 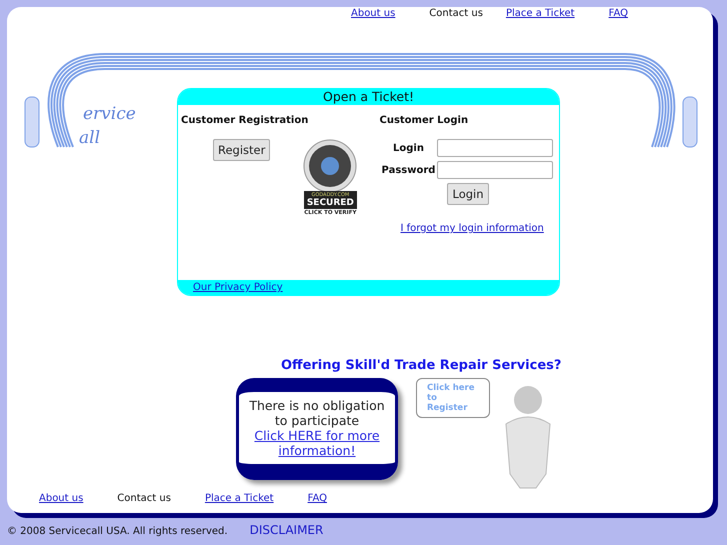 What do you see at coordinates (424, 120) in the screenshot?
I see `section-heading: Customer Login` at bounding box center [424, 120].